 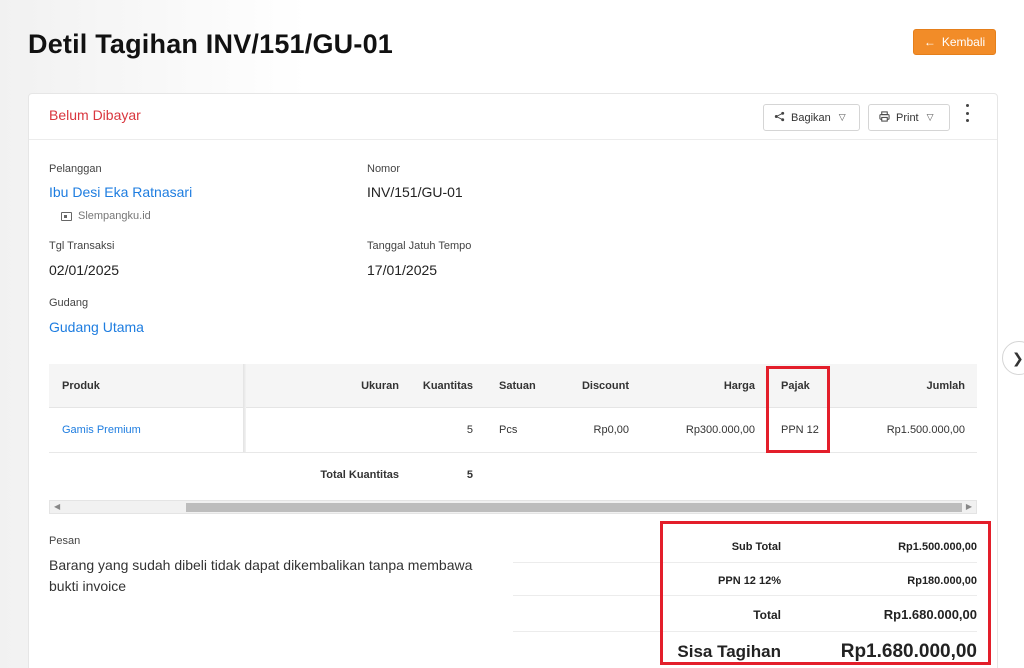 What do you see at coordinates (745, 614) in the screenshot?
I see `total-row: Total Rp1.680.000,00` at bounding box center [745, 614].